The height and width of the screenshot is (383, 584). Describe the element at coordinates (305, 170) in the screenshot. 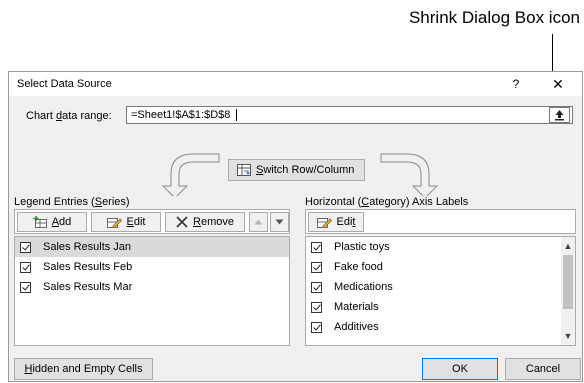

I see `switch-row-column-label: Switch Row/Column` at that location.